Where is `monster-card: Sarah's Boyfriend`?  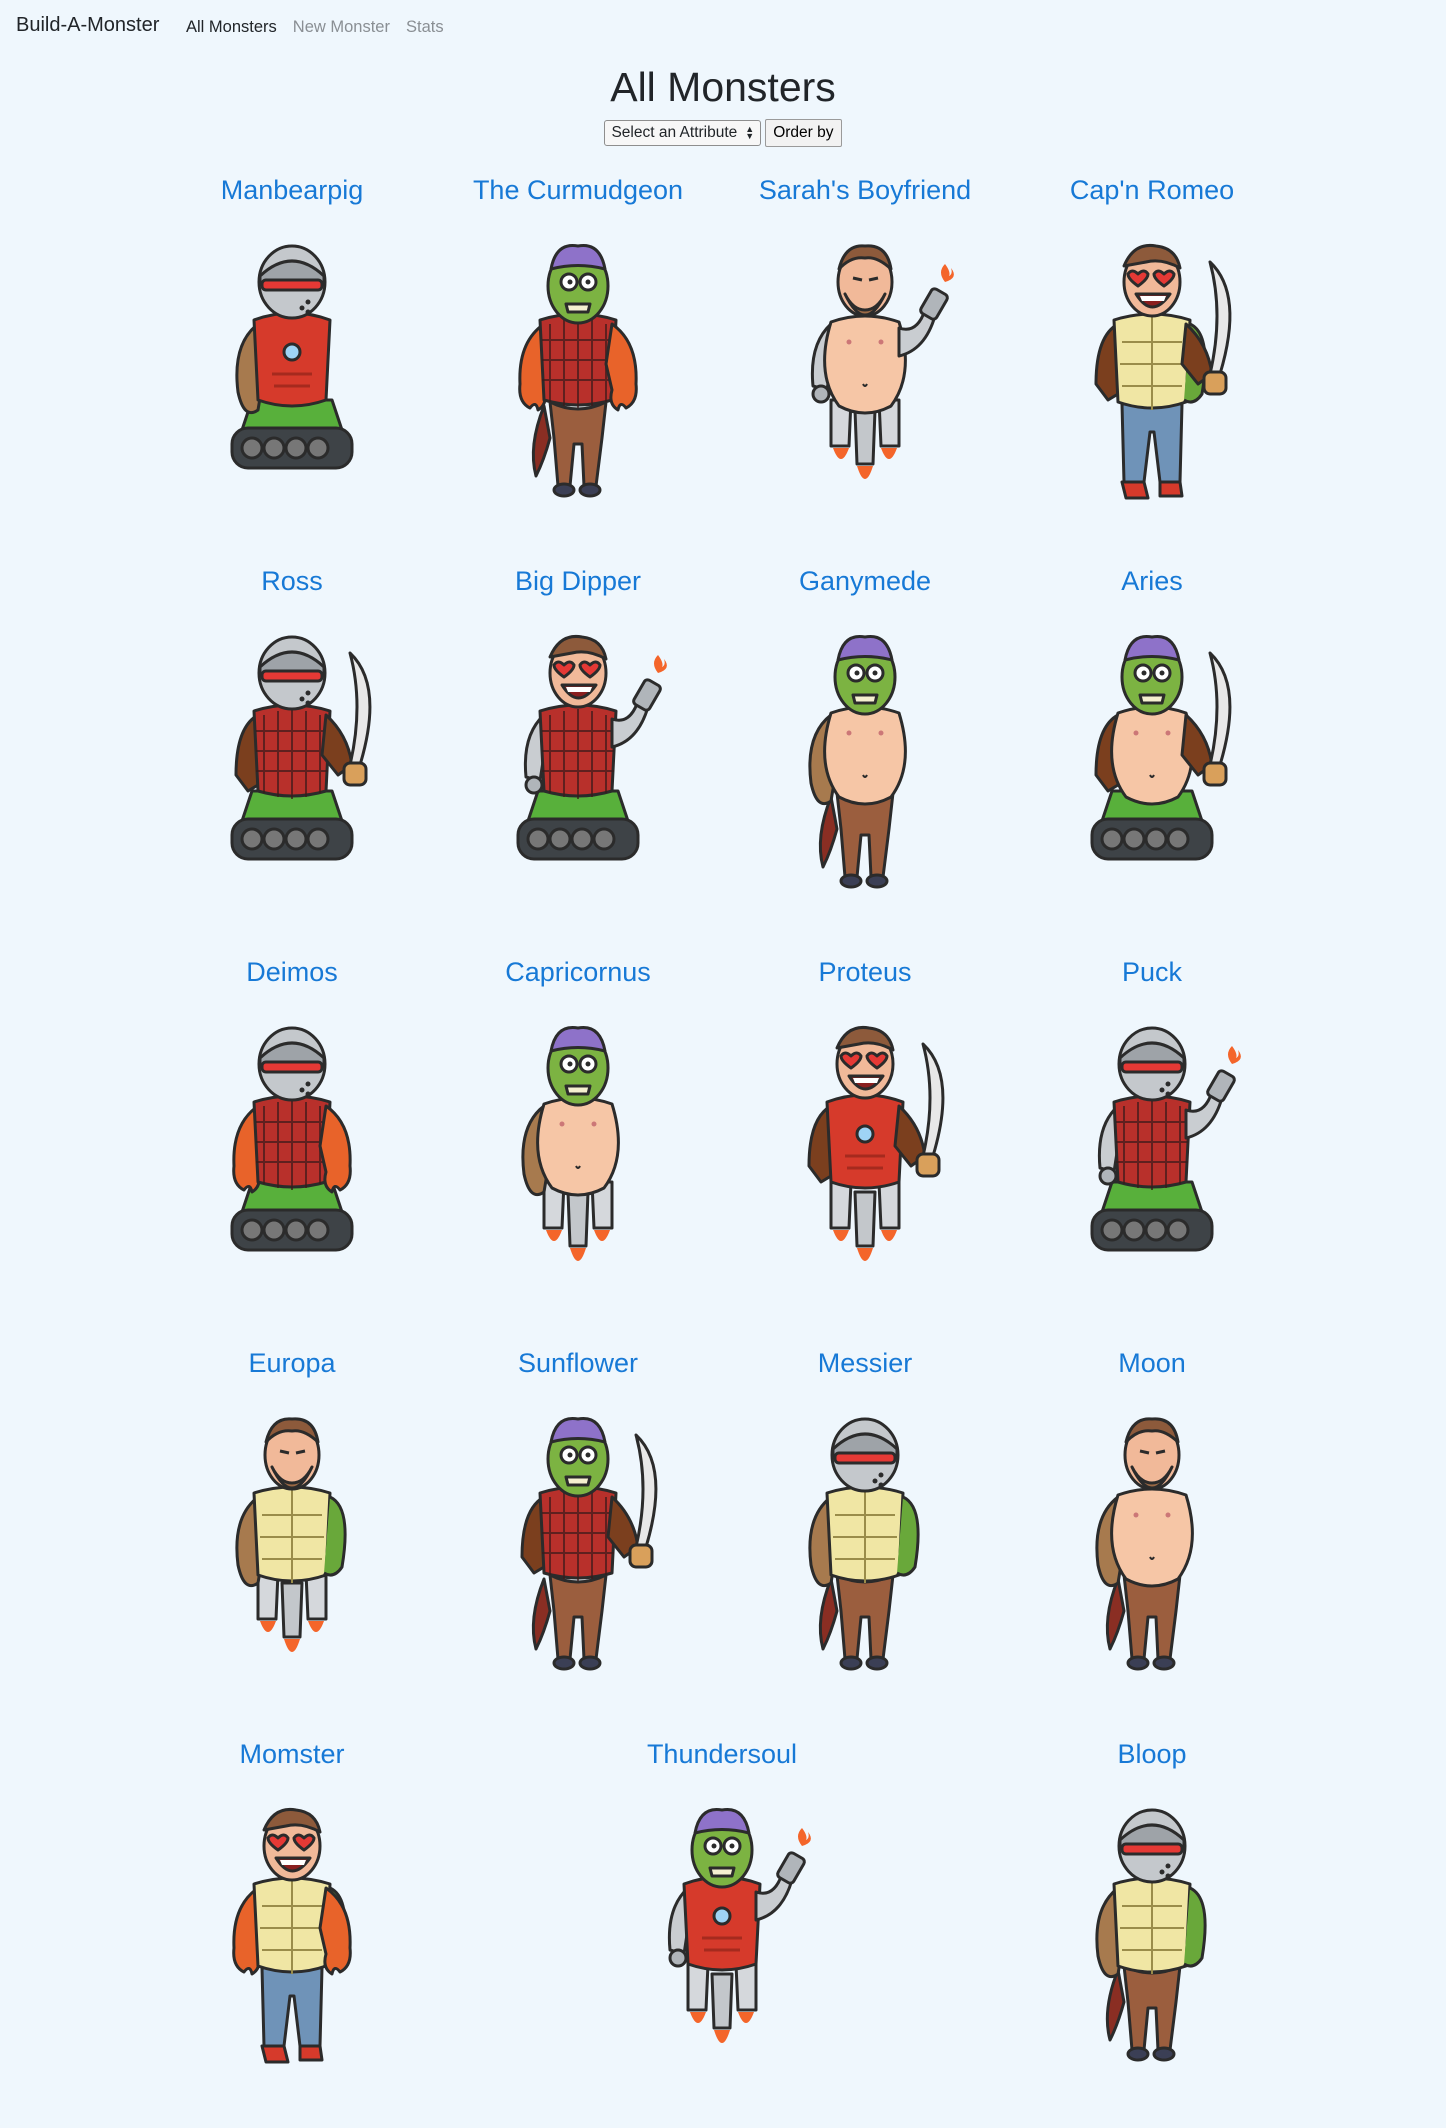
monster-card: Sarah's Boyfriend is located at coordinates (865, 342).